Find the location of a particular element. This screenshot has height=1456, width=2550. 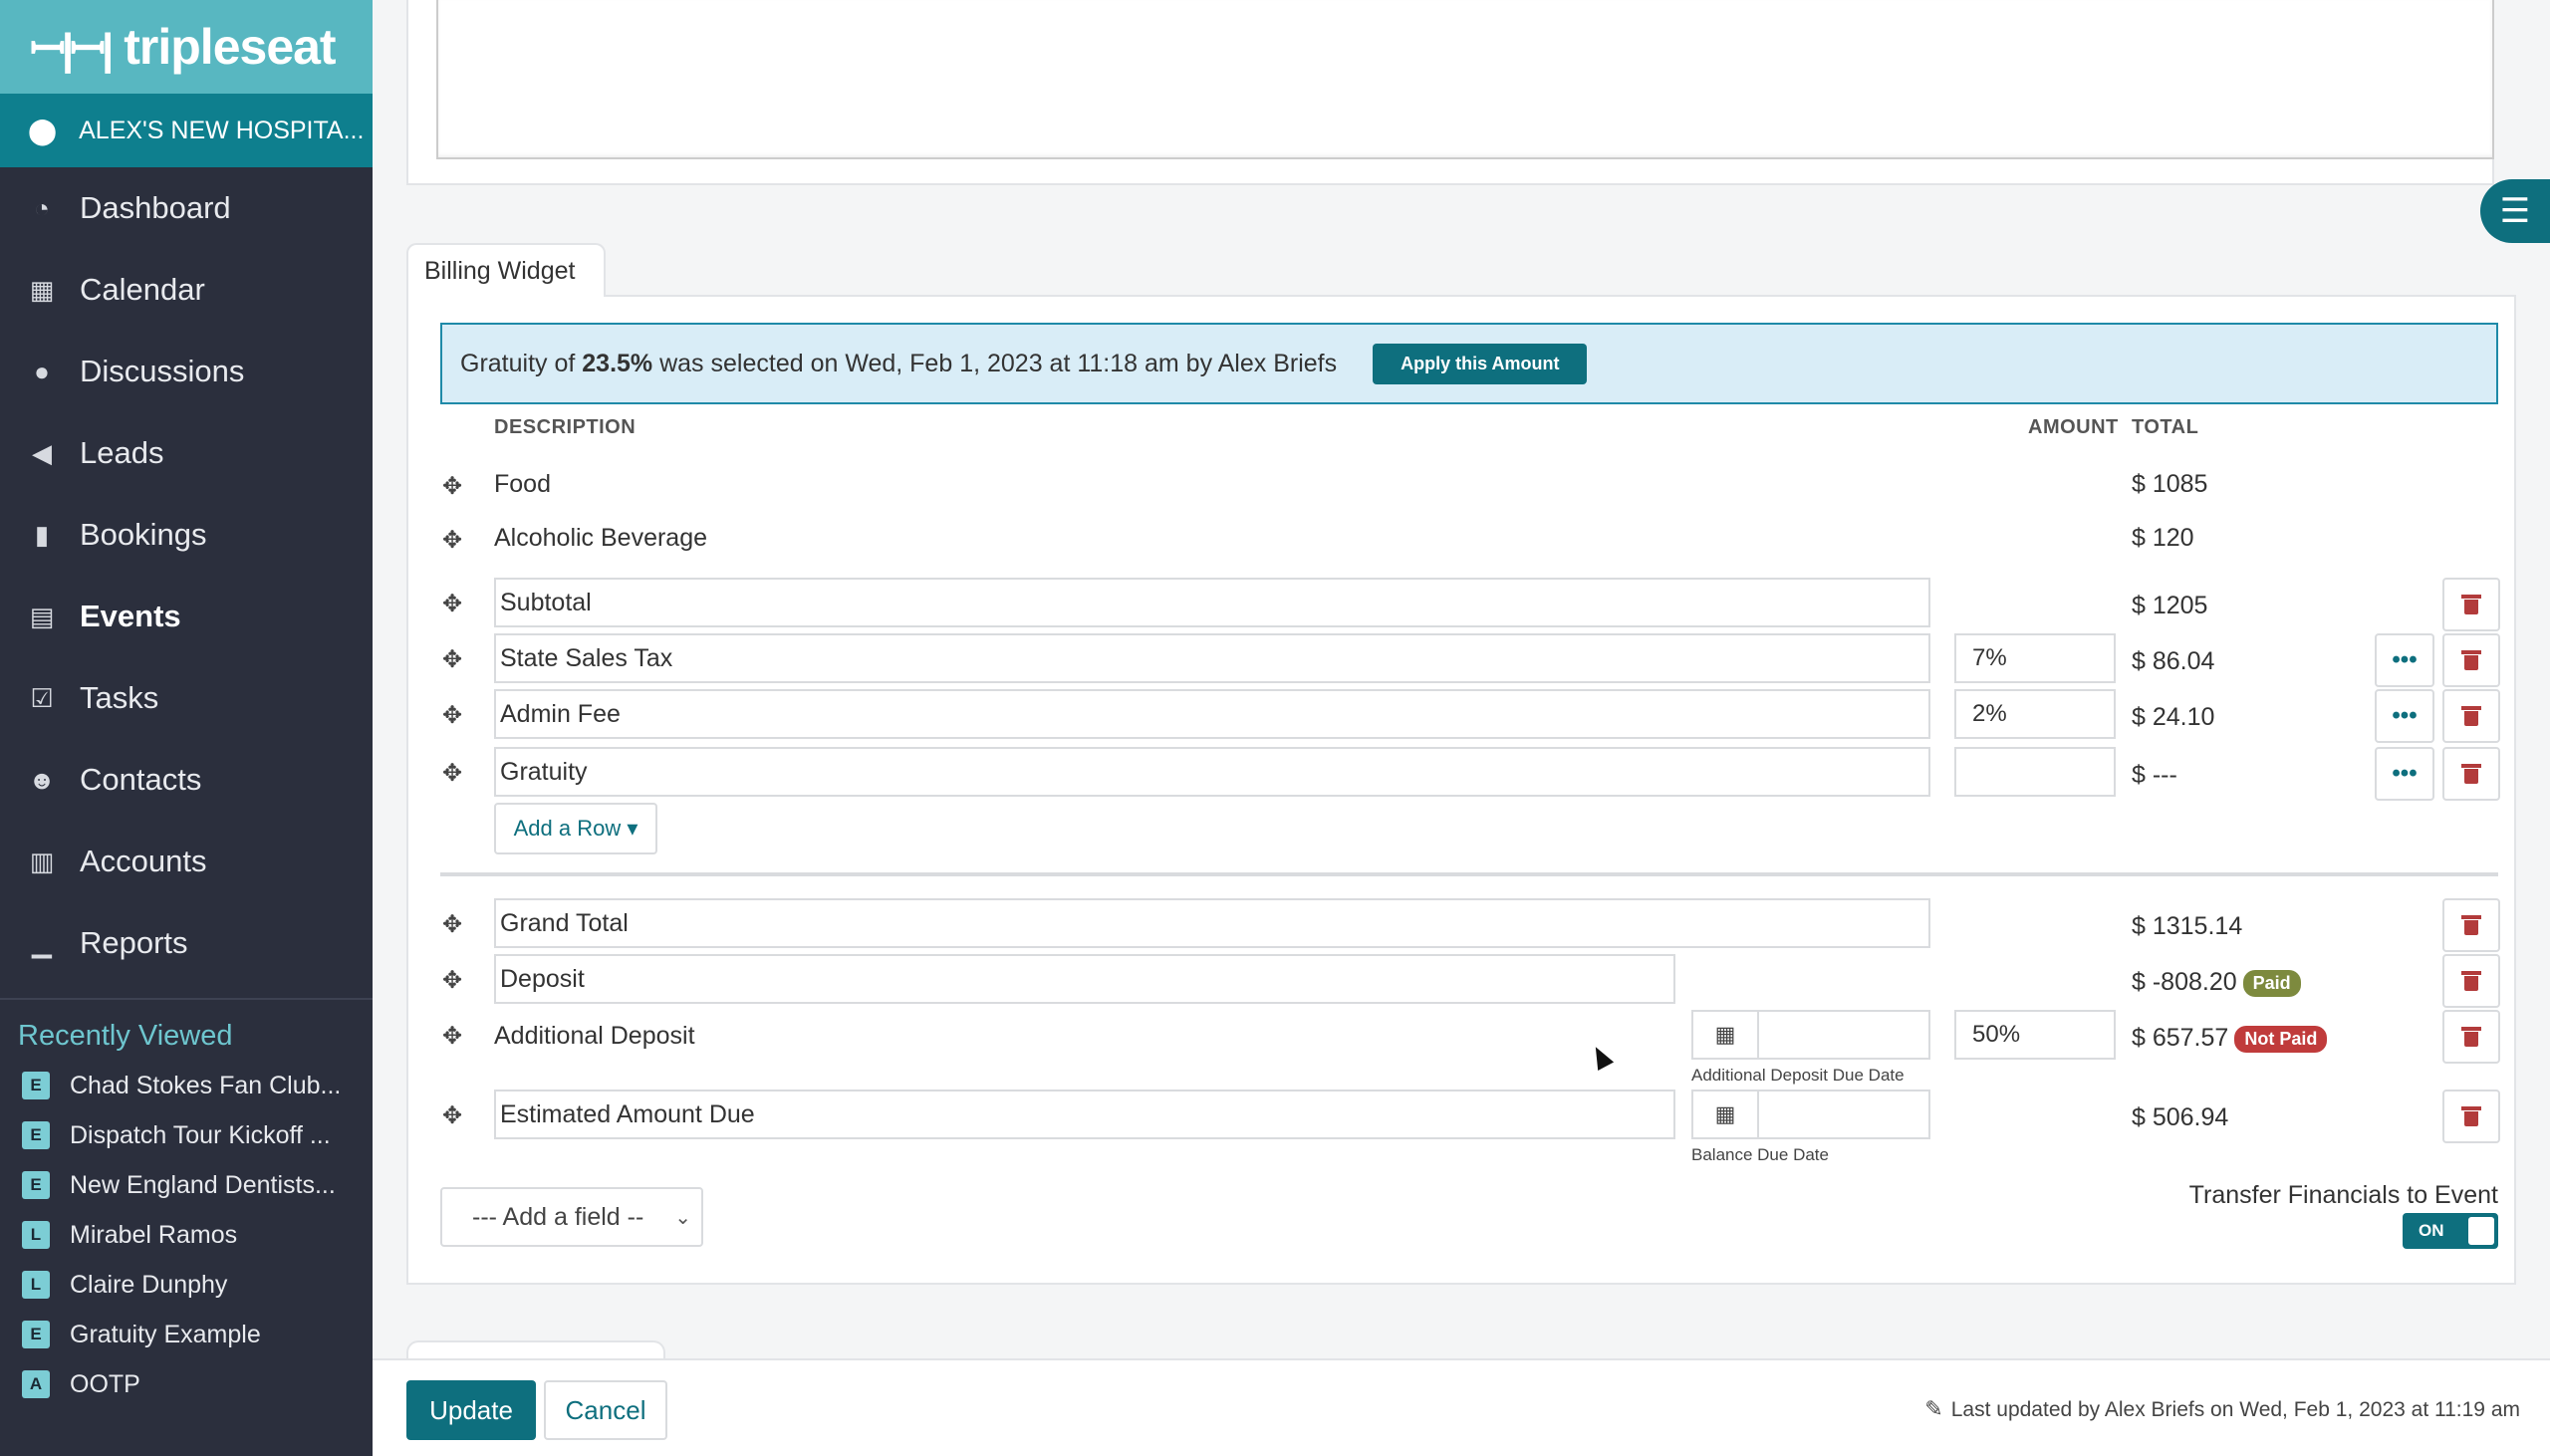

estimated-description-input is located at coordinates (1084, 1114).